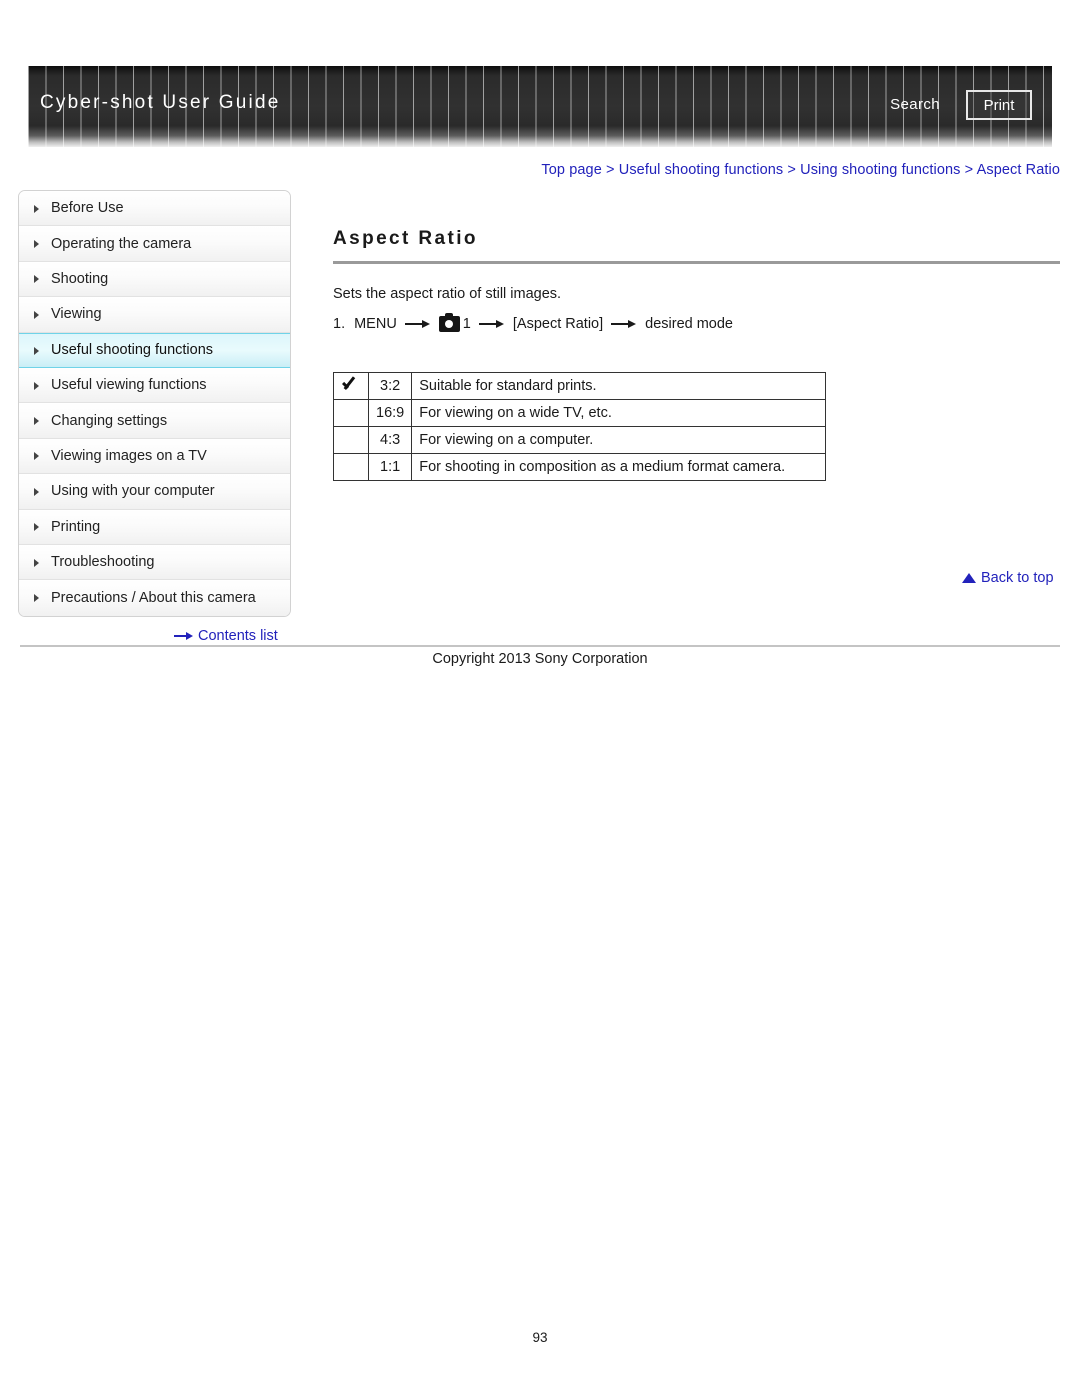 This screenshot has width=1080, height=1397. Describe the element at coordinates (129, 385) in the screenshot. I see `sidebar-item-label: Useful viewing functions` at that location.